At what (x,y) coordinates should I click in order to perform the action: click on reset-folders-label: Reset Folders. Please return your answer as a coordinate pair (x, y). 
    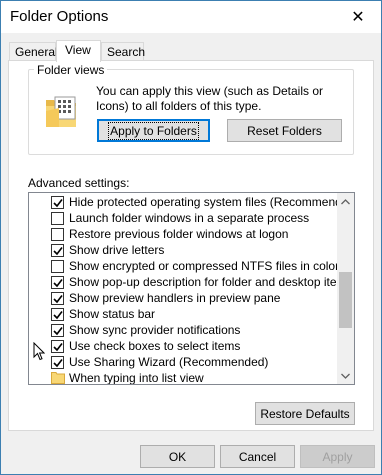
    Looking at the image, I should click on (284, 130).